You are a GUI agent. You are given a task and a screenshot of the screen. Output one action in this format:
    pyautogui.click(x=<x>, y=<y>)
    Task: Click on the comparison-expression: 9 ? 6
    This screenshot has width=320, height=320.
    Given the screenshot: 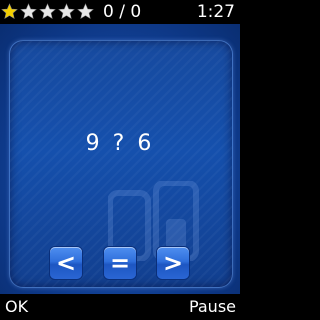 What is the action you would take?
    pyautogui.click(x=120, y=143)
    